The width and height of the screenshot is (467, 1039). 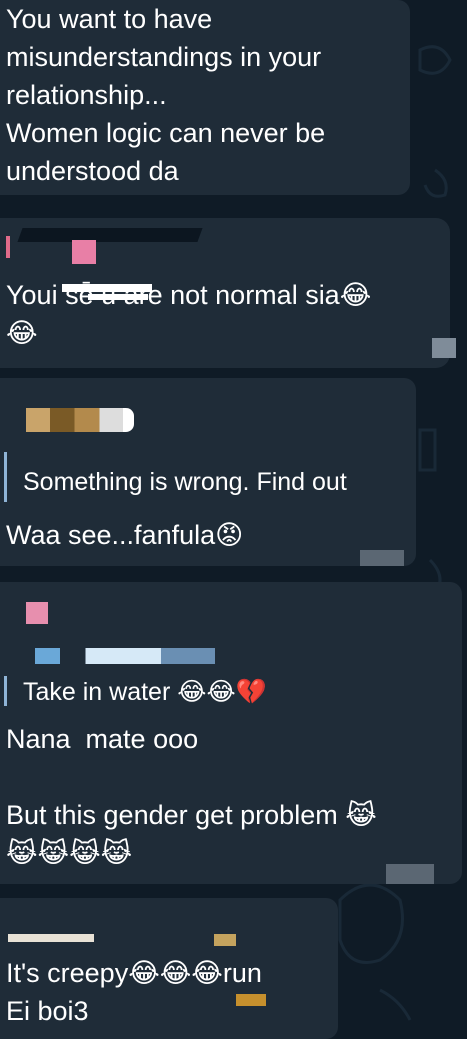 I want to click on reply-sender-placeholder, so click(x=185, y=459).